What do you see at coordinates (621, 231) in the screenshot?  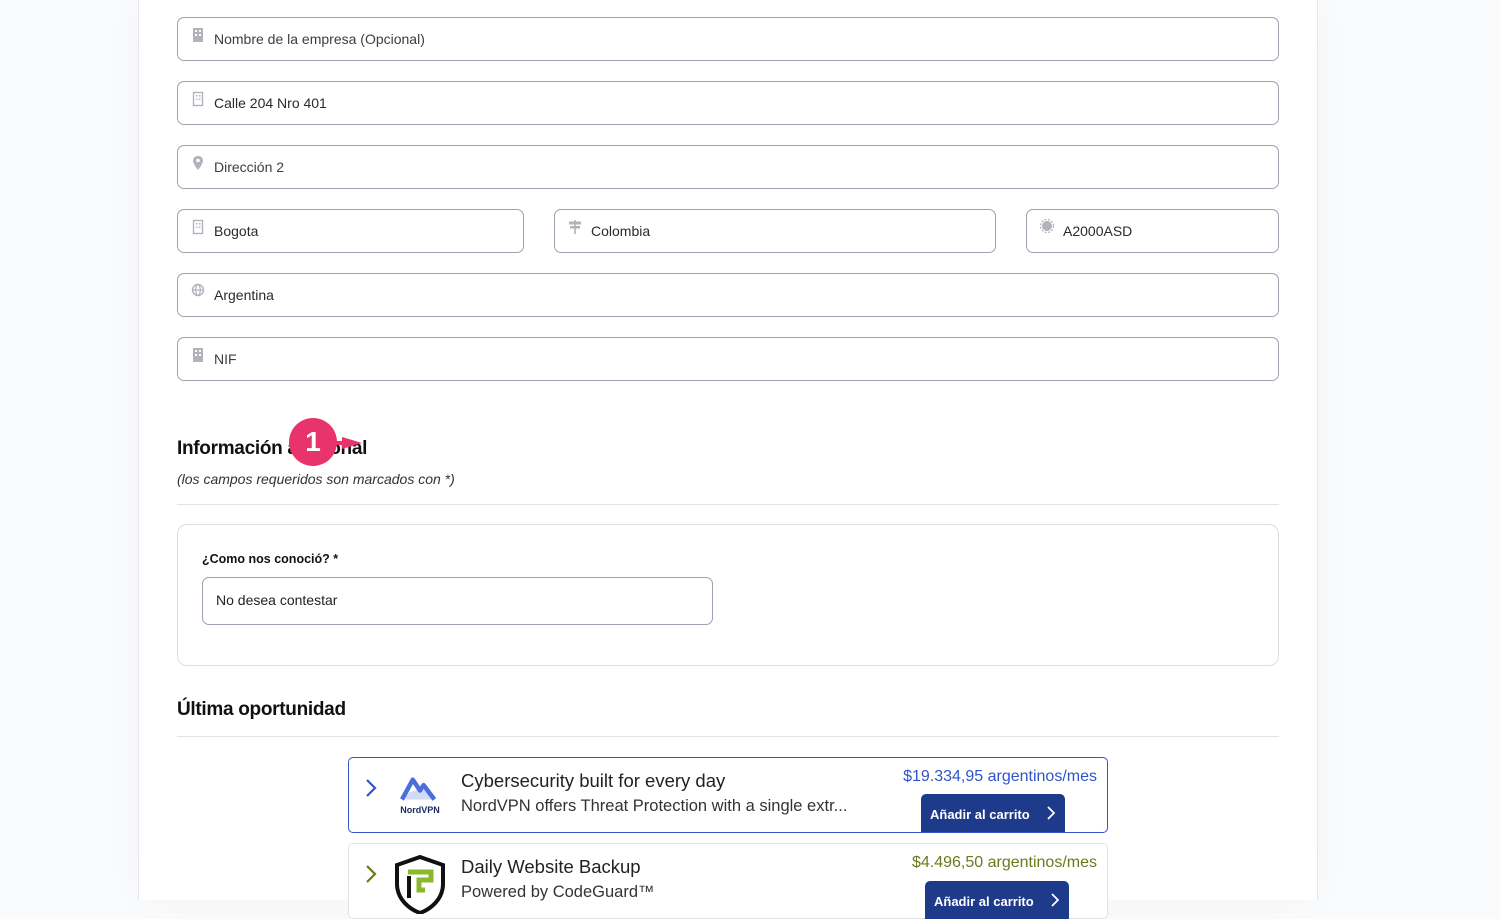 I see `state-value: Colombia` at bounding box center [621, 231].